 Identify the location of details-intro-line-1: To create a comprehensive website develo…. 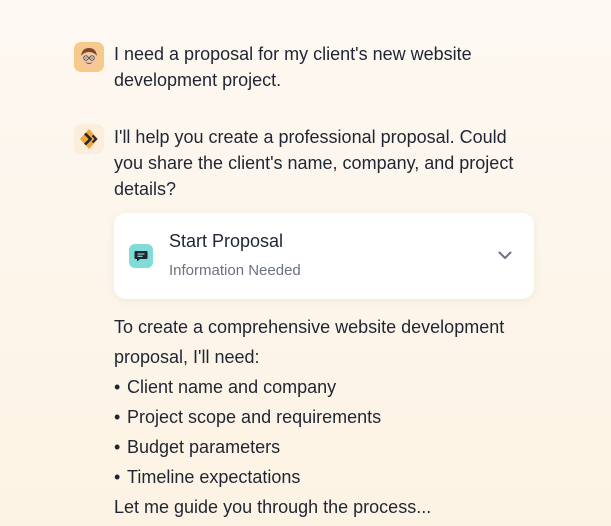
(309, 327).